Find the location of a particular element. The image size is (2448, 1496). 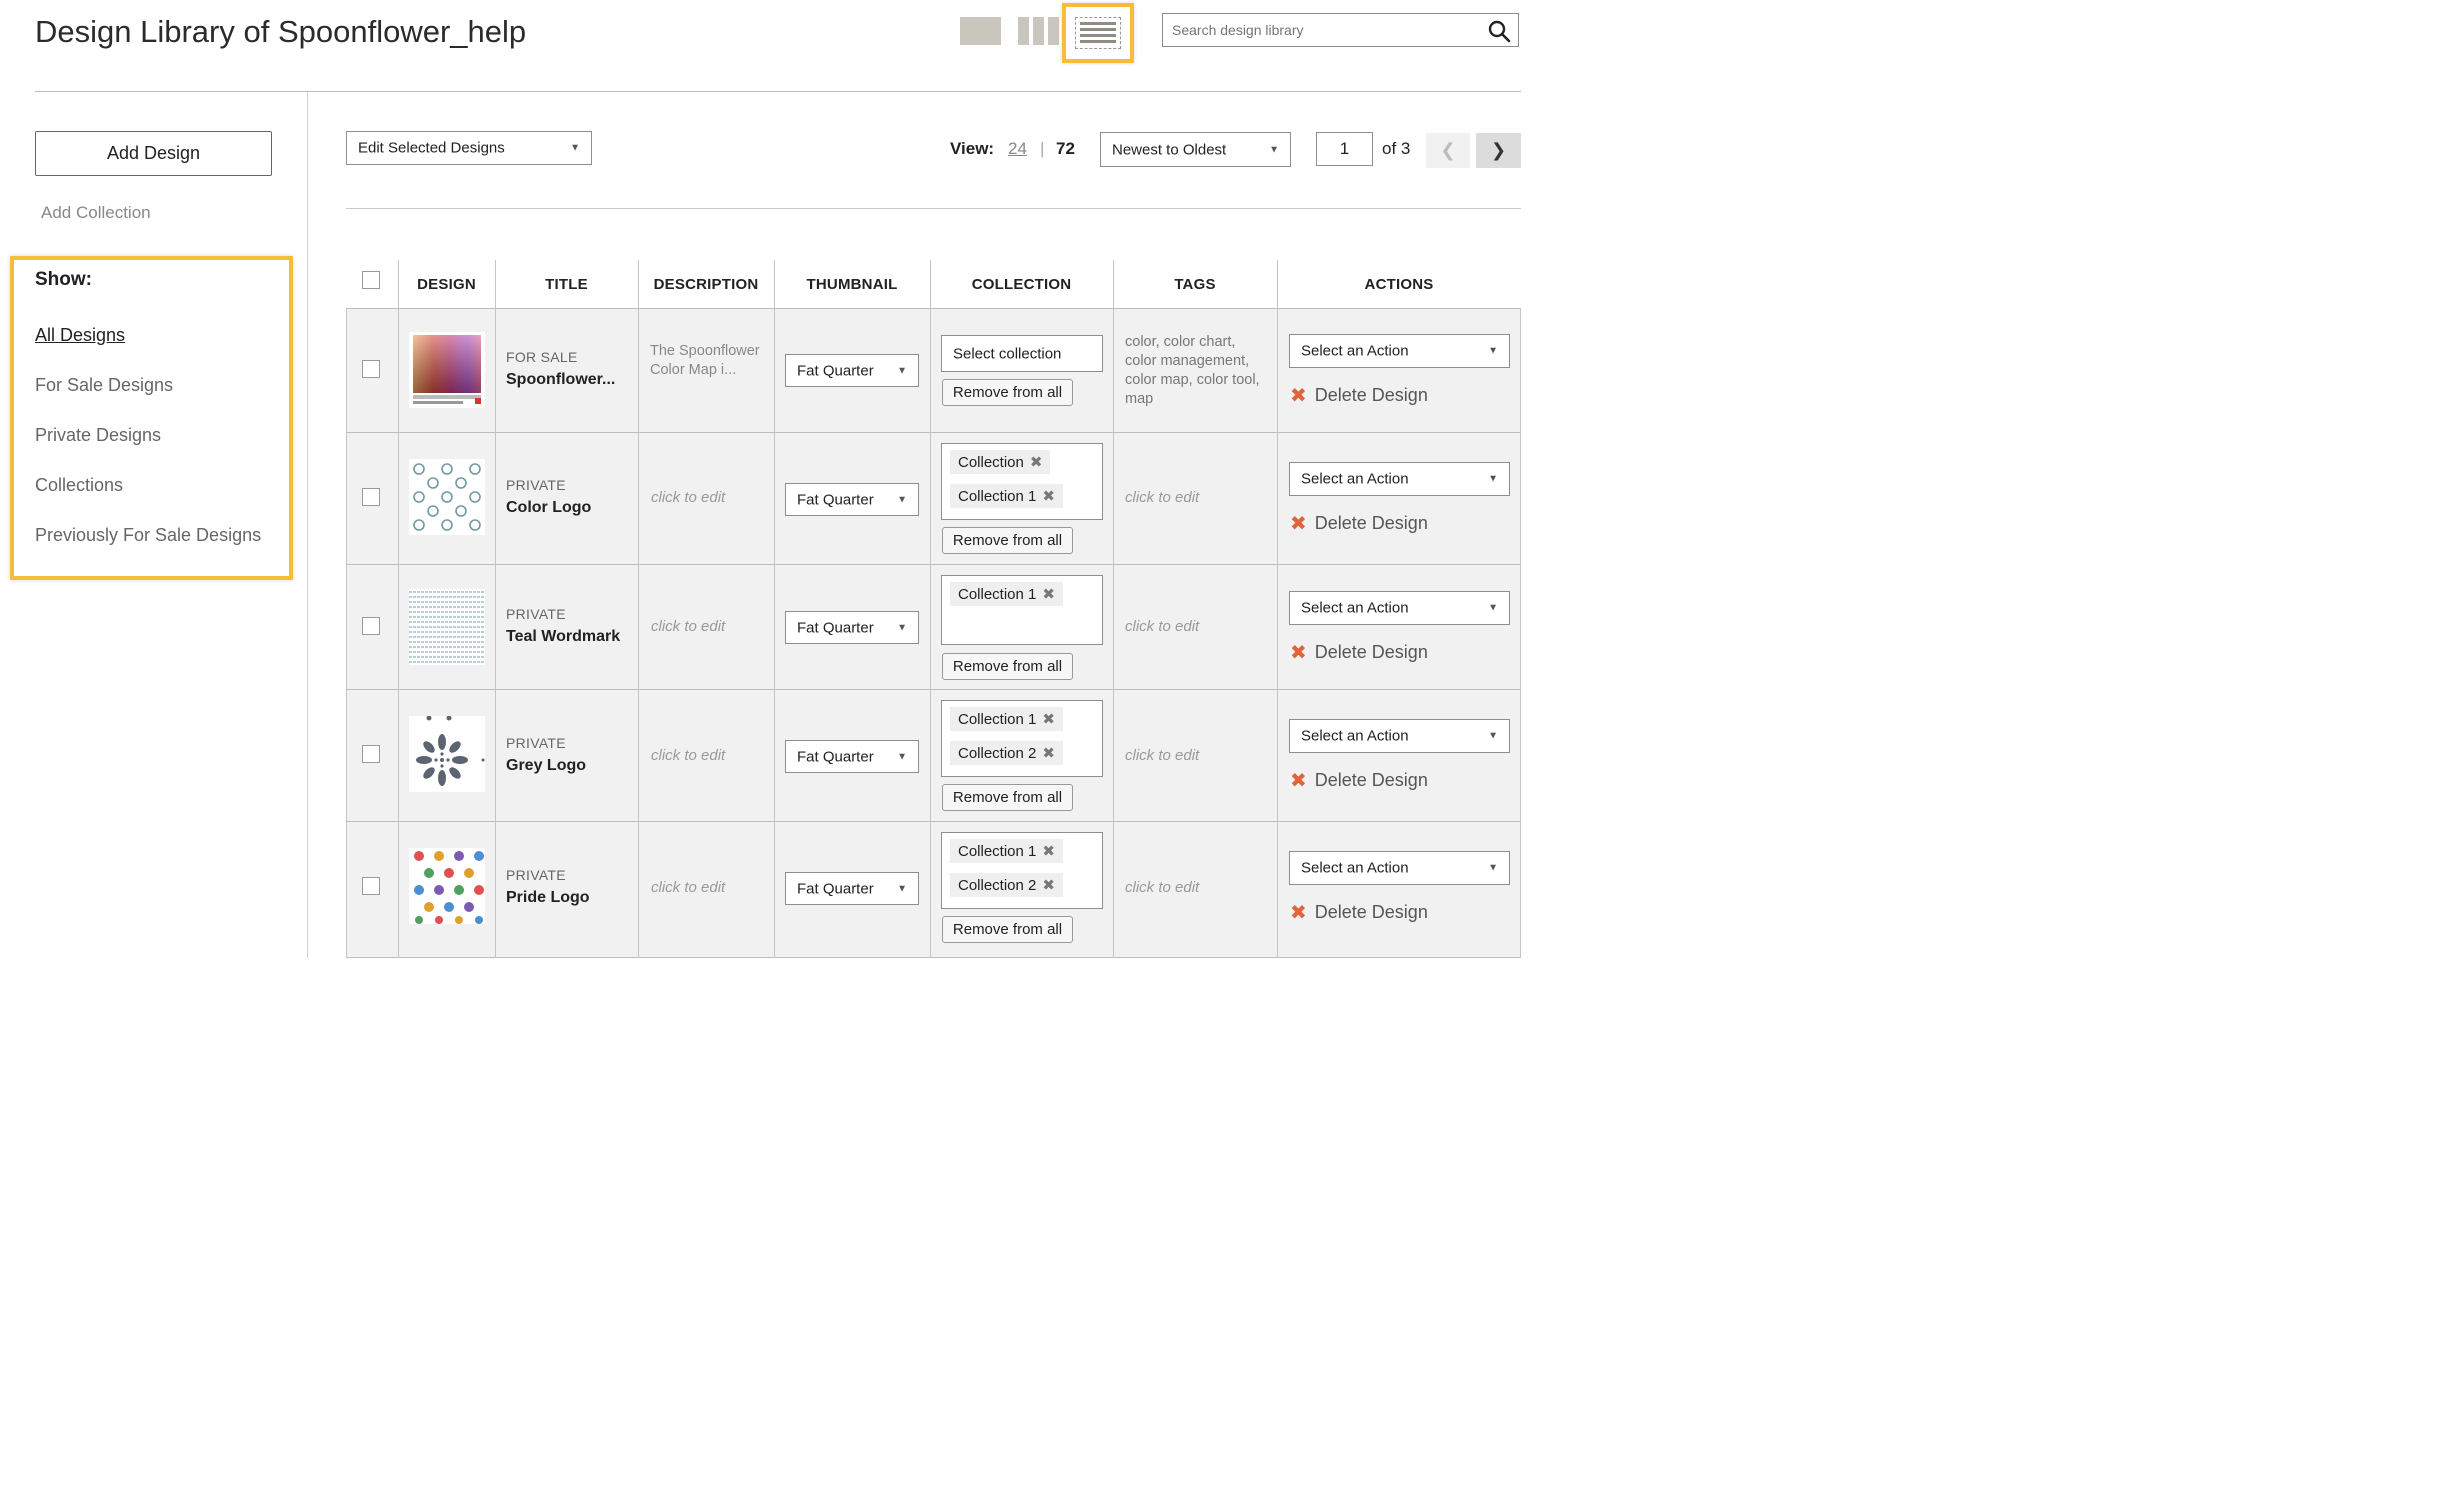

view-list-button is located at coordinates (1098, 33).